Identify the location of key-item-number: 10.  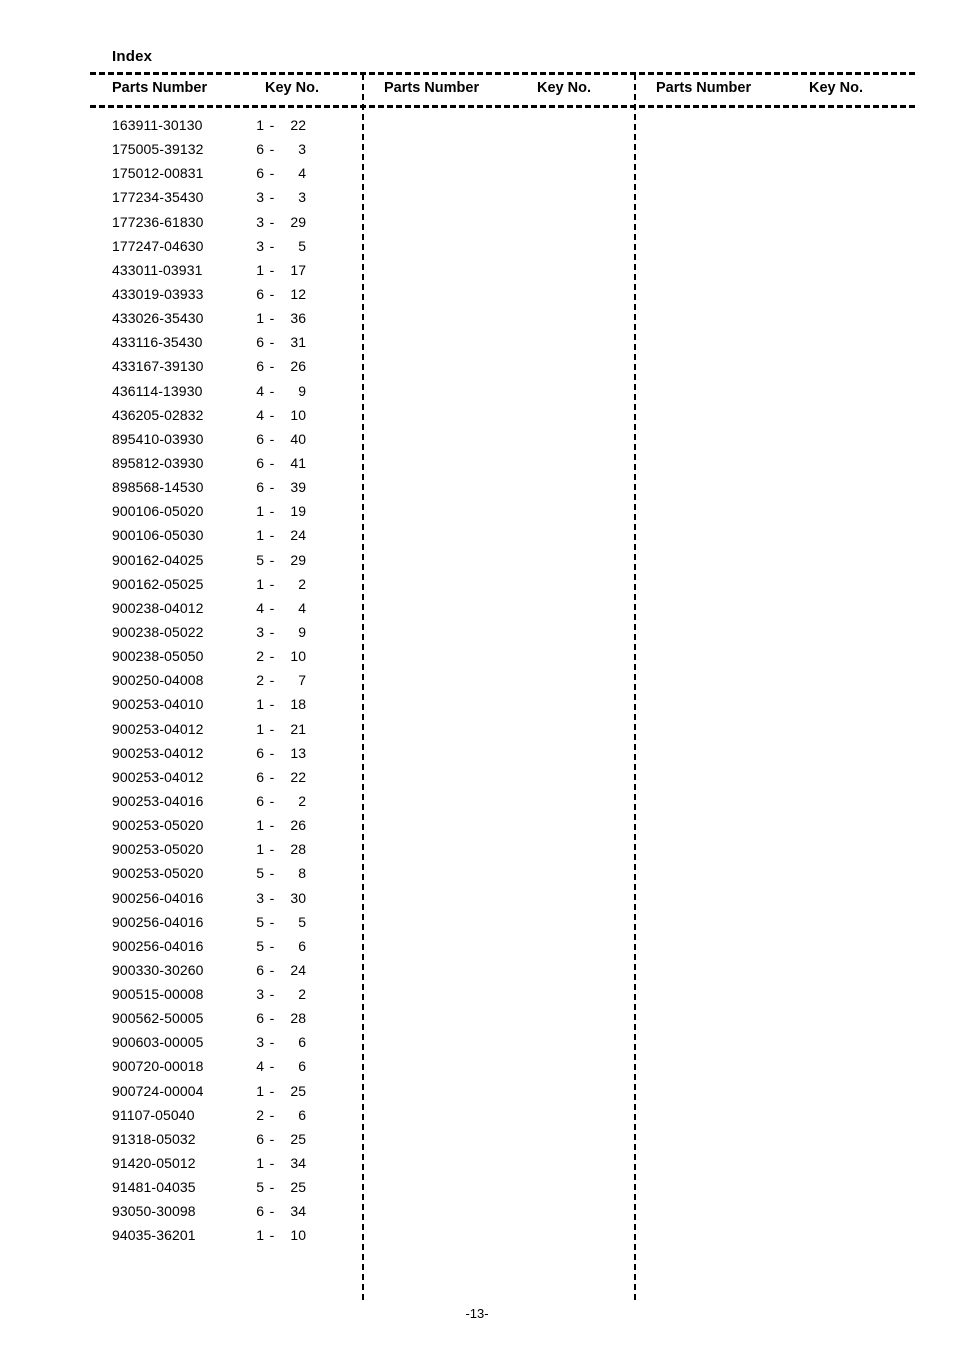
(298, 656).